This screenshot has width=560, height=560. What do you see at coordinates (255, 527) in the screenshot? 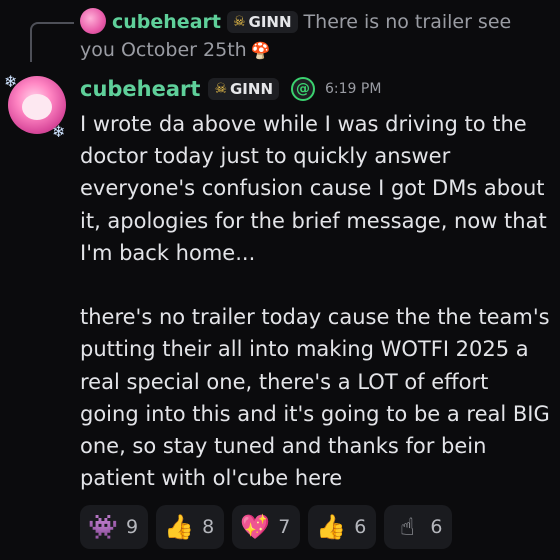
I see `sparkling-heart-icon: 💖` at bounding box center [255, 527].